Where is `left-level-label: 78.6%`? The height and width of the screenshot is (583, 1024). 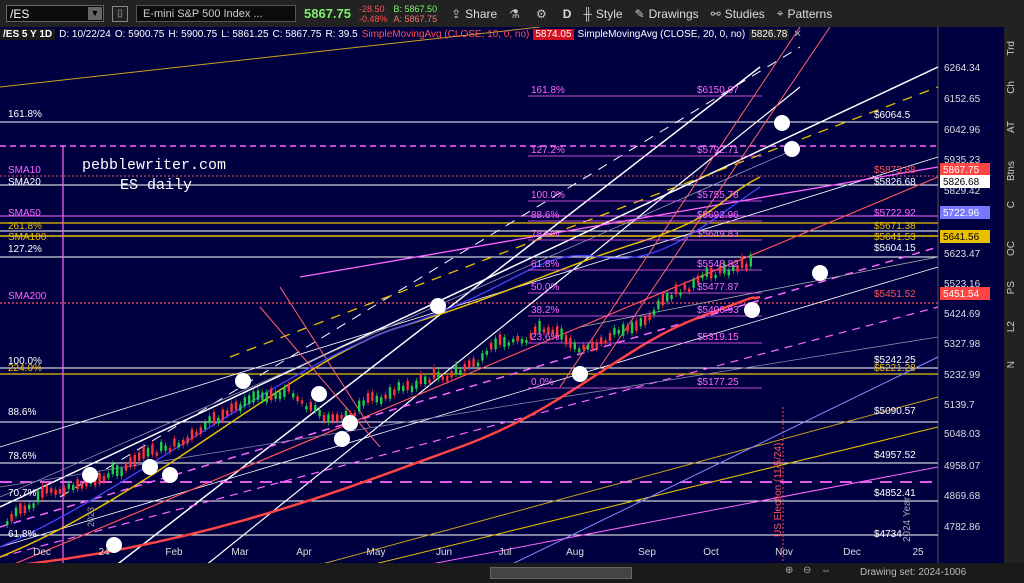 left-level-label: 78.6% is located at coordinates (22, 456).